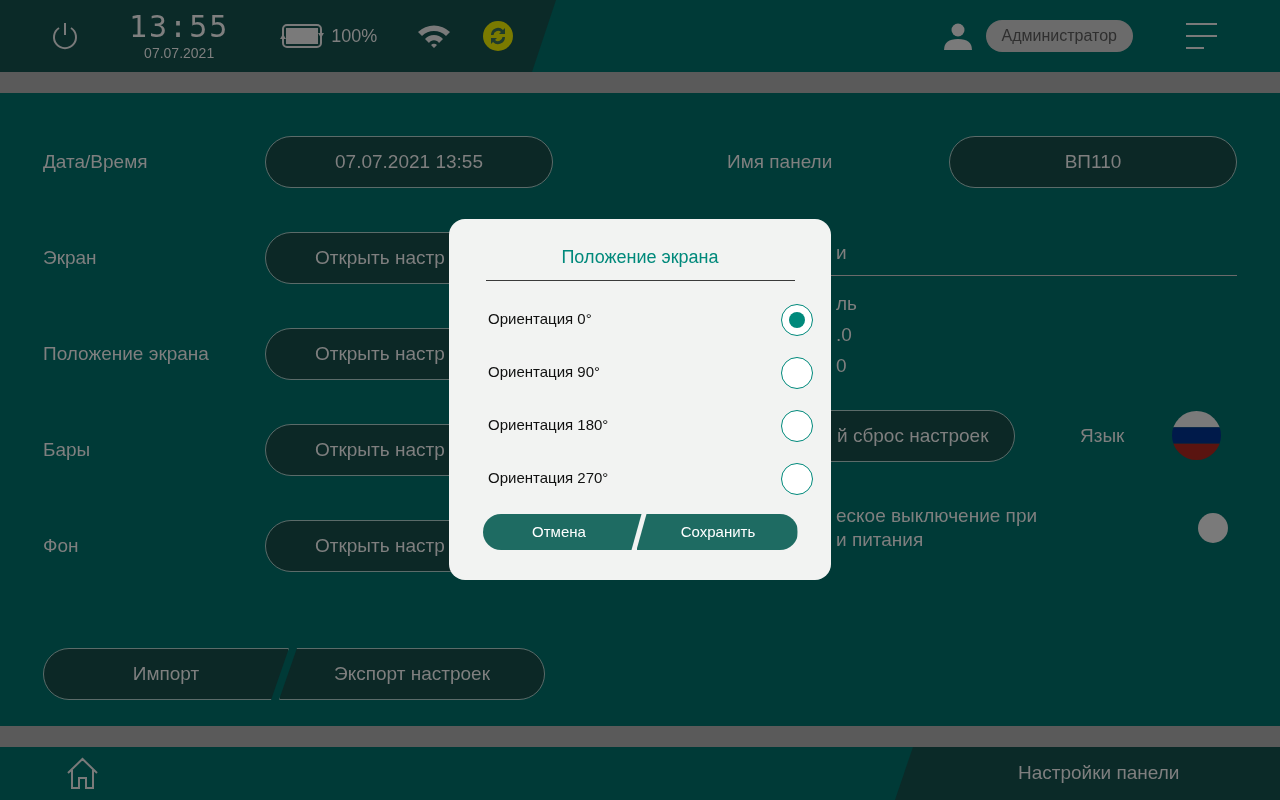 The height and width of the screenshot is (800, 1280). I want to click on menu-icon, so click(1201, 36).